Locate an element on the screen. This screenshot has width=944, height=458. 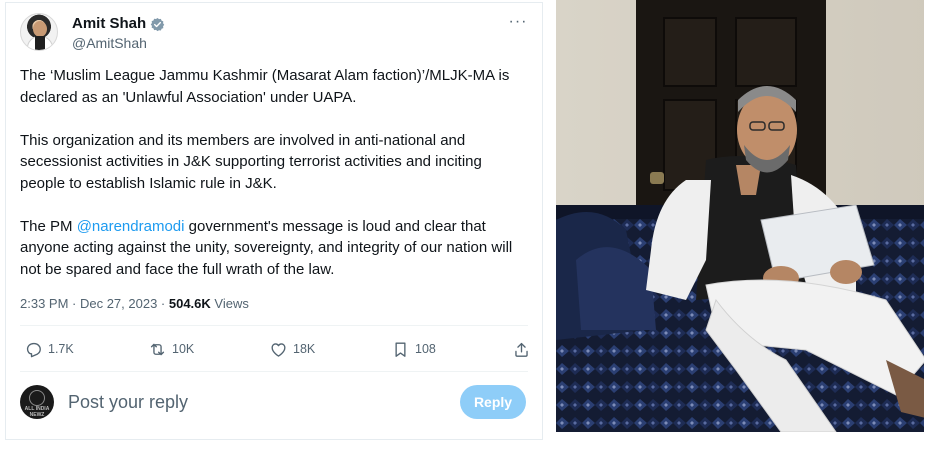
avatar-face is located at coordinates (40, 29).